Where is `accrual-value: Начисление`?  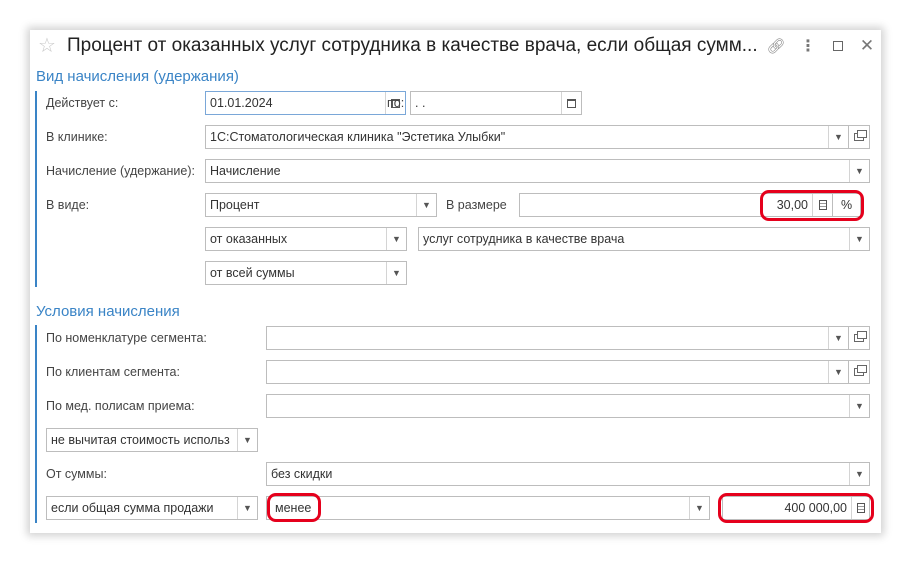 accrual-value: Начисление is located at coordinates (245, 171).